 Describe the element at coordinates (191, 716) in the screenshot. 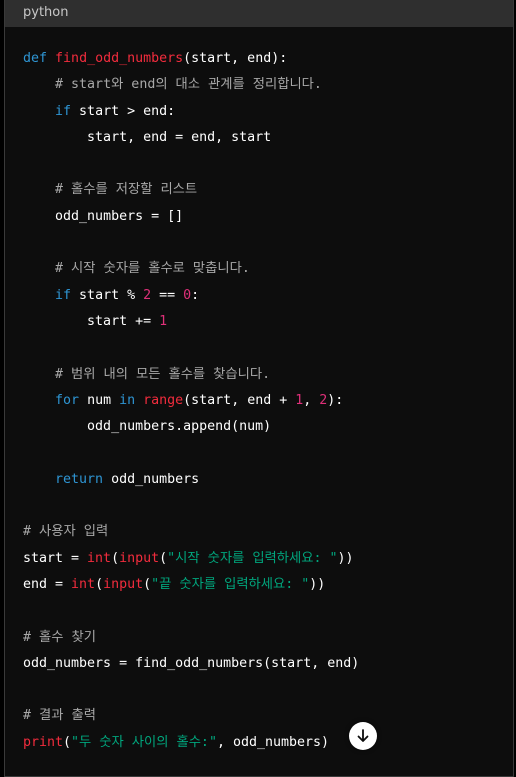

I see `code-line: # 결과 출력` at that location.